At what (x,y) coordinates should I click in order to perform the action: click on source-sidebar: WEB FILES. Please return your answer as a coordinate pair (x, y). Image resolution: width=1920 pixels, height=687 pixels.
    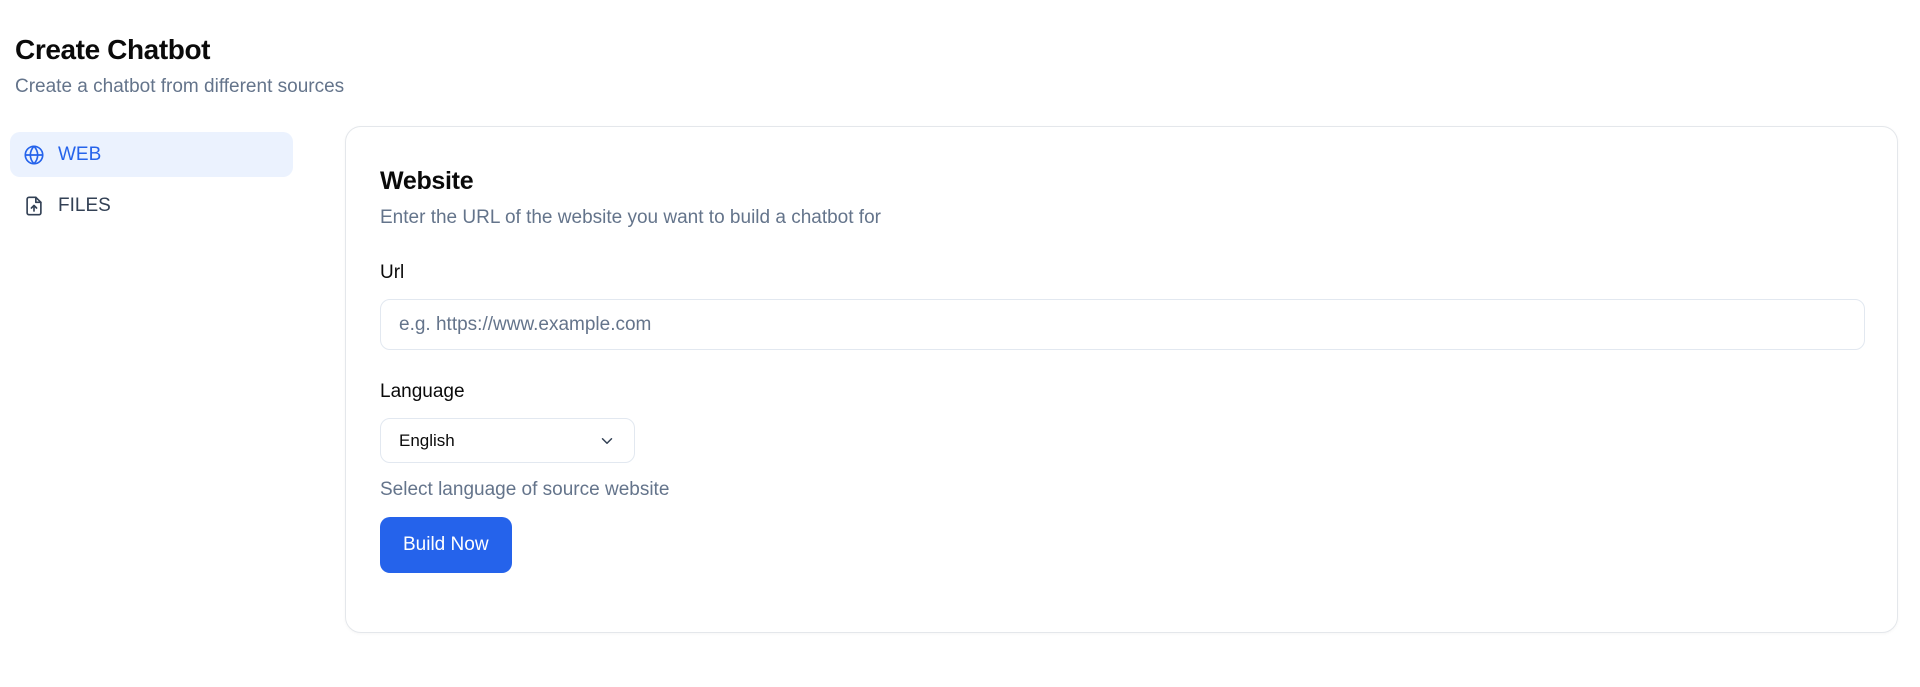
    Looking at the image, I should click on (151, 183).